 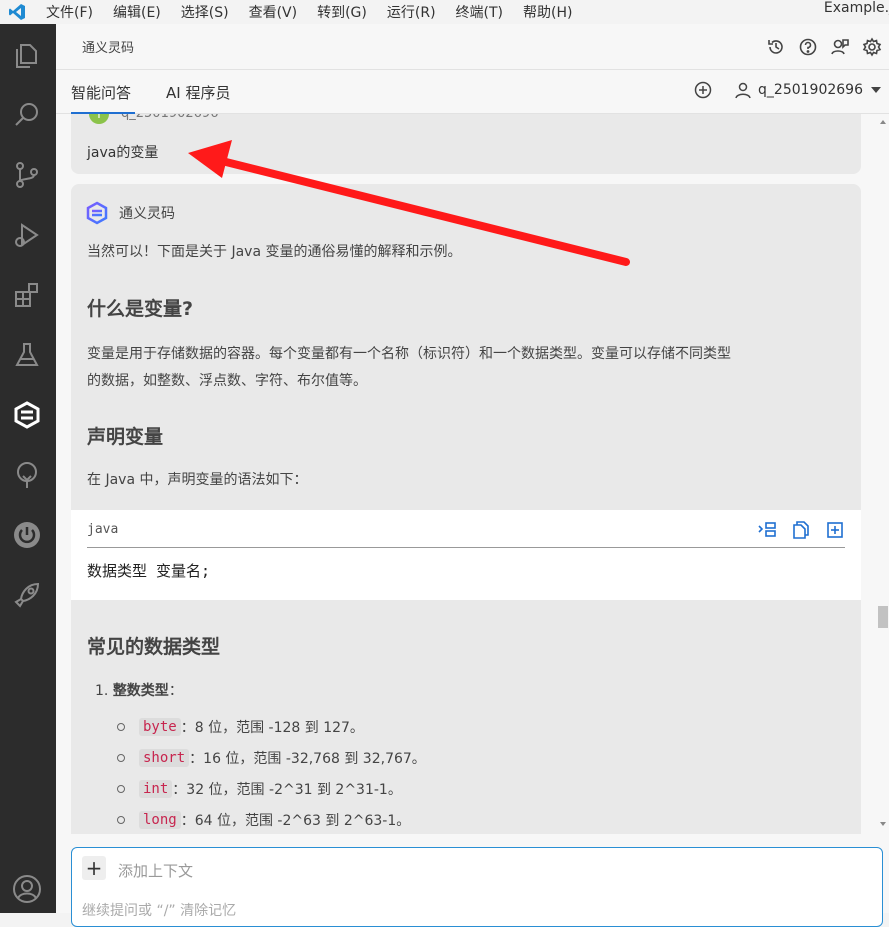 I want to click on chat-scrollbar, so click(x=883, y=474).